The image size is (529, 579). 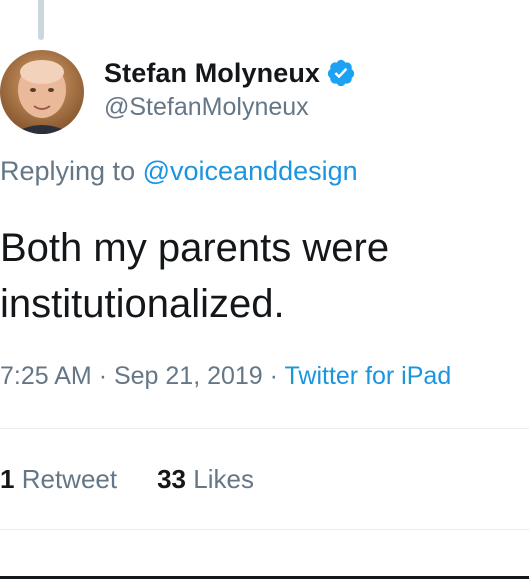 What do you see at coordinates (46, 376) in the screenshot?
I see `tweet-time: 7:25 AM` at bounding box center [46, 376].